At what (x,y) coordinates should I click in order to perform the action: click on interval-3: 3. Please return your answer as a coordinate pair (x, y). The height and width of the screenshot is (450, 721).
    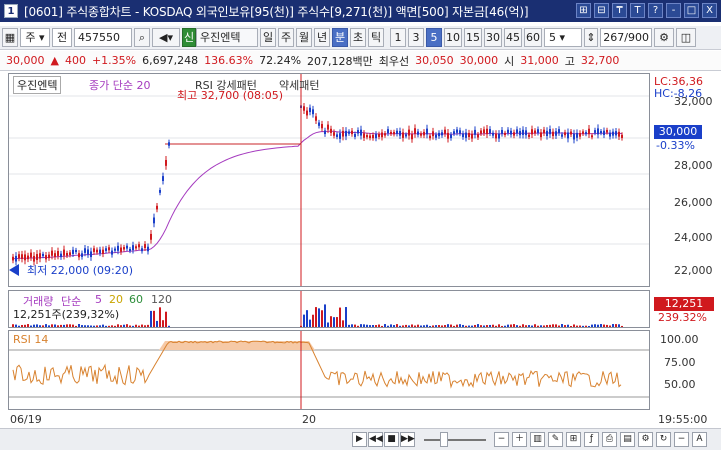
    Looking at the image, I should click on (416, 37).